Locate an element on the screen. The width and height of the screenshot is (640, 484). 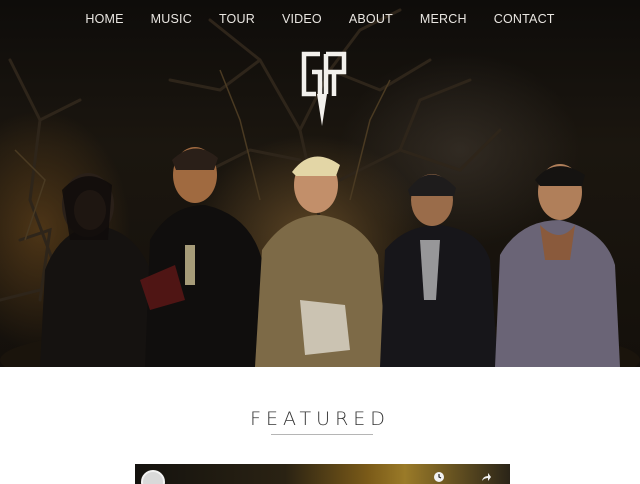
nav-item-music: MUSIC is located at coordinates (171, 20).